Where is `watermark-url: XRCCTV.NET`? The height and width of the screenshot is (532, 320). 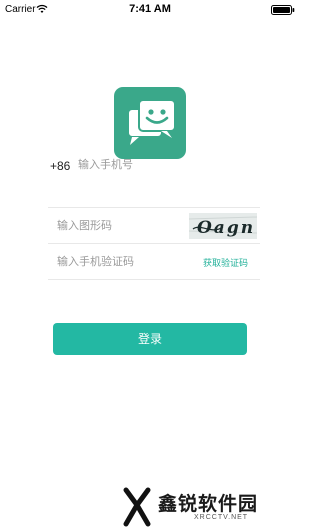
watermark-url: XRCCTV.NET is located at coordinates (221, 517).